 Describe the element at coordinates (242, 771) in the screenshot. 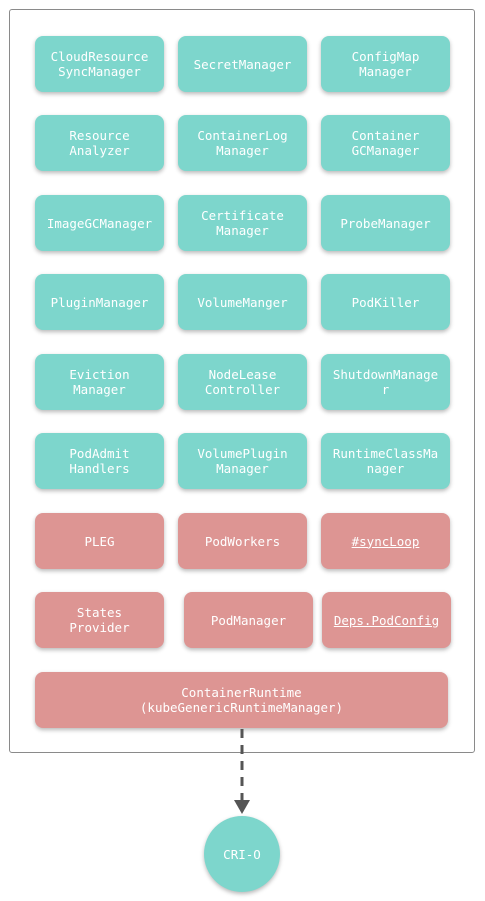

I see `runtime-to-cri-arrow` at that location.